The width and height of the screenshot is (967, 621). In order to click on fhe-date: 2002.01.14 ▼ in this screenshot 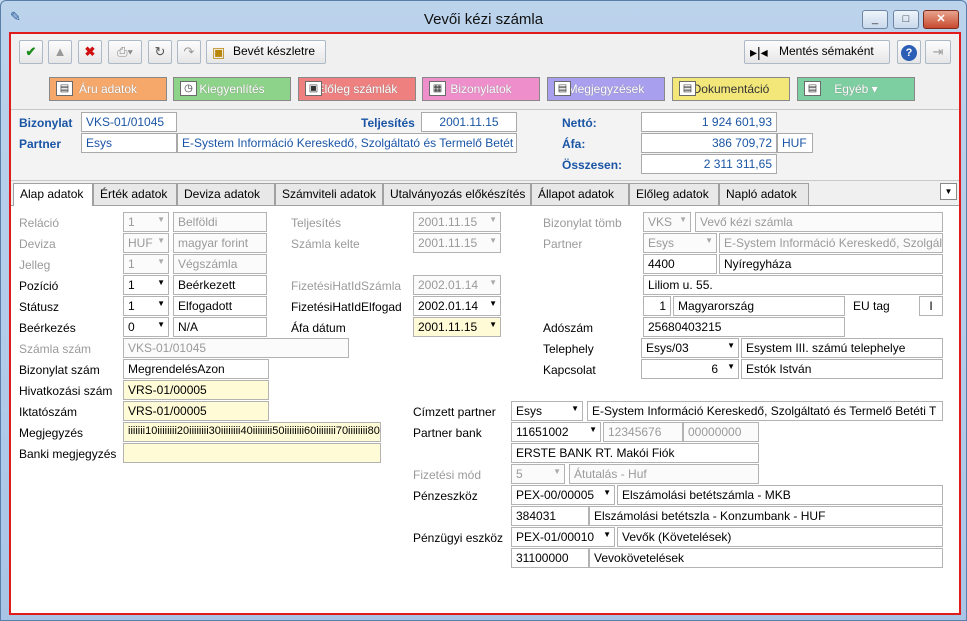, I will do `click(457, 306)`.